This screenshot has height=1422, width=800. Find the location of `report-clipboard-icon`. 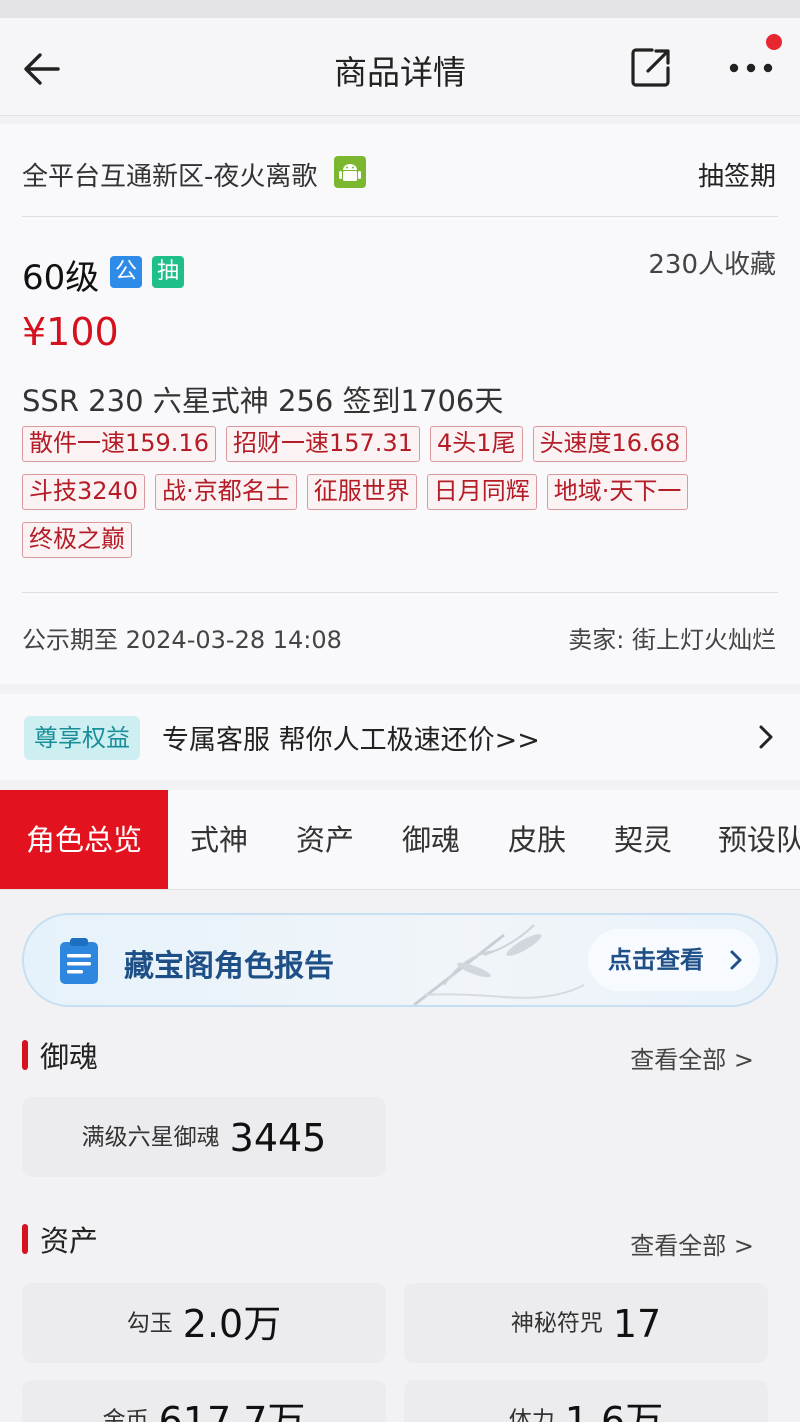

report-clipboard-icon is located at coordinates (79, 961).